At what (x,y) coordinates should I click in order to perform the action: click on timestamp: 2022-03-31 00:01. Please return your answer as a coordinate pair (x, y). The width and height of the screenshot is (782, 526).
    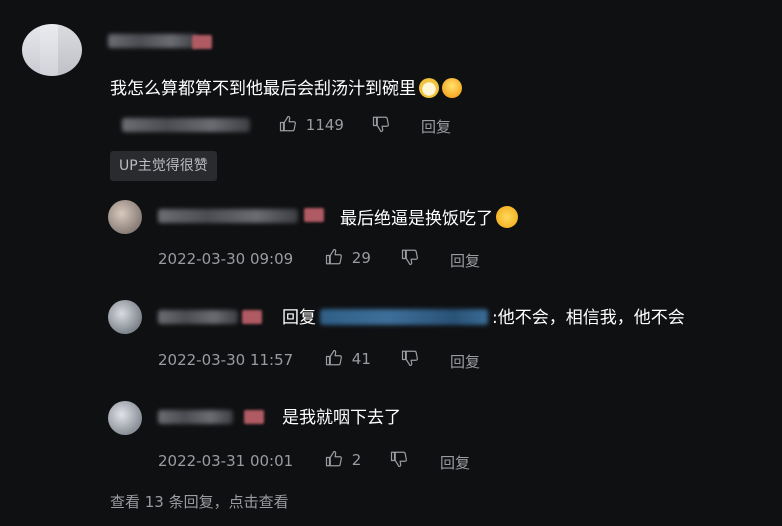
    Looking at the image, I should click on (226, 461).